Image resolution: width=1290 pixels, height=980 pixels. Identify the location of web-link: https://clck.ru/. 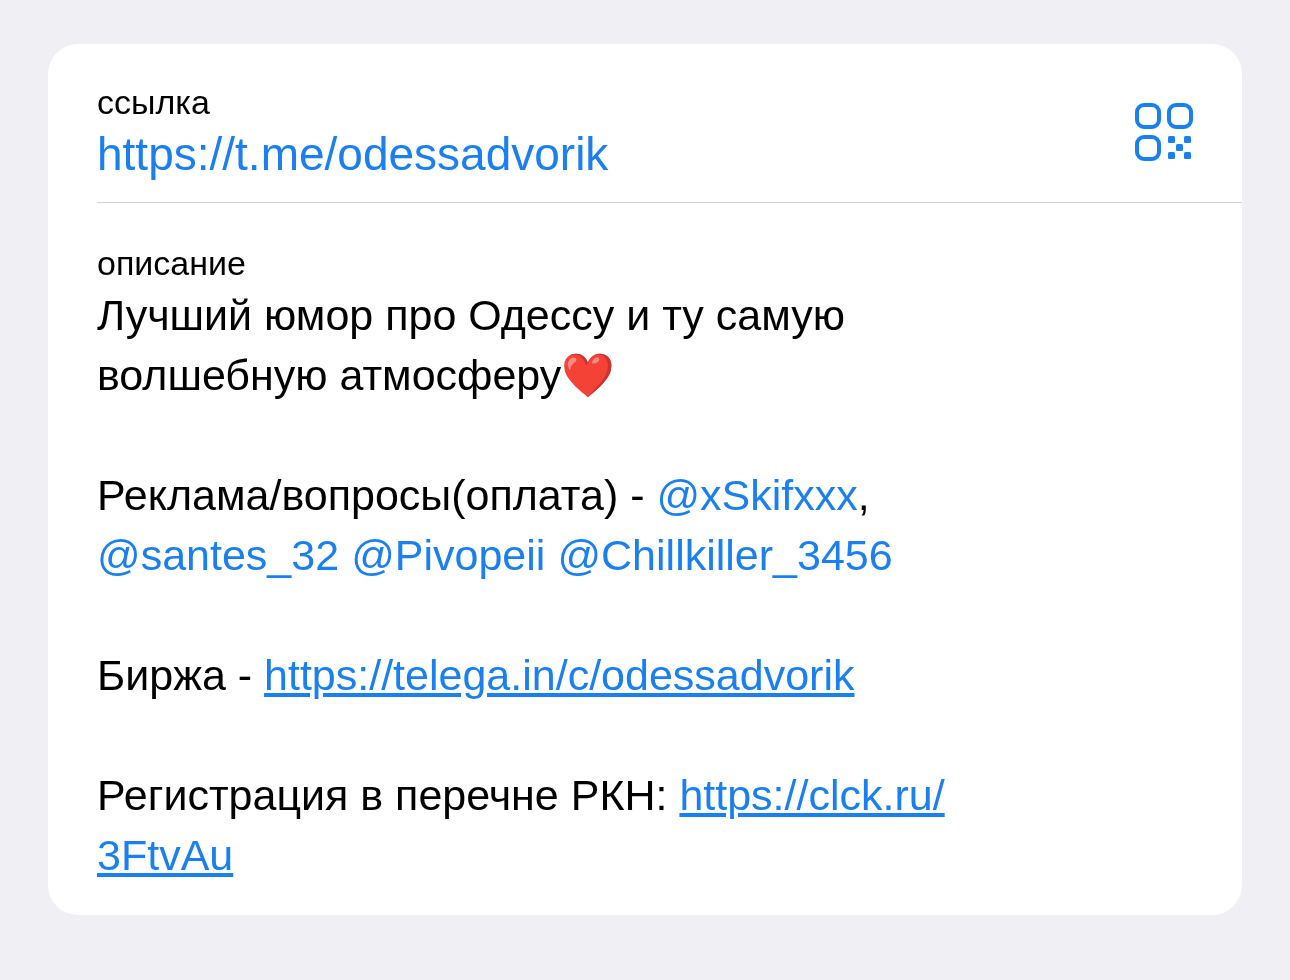
(812, 795).